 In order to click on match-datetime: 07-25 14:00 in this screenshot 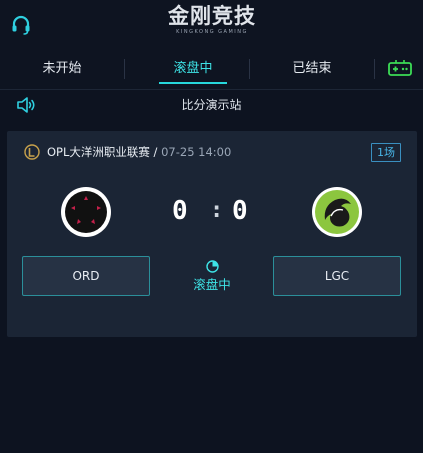, I will do `click(196, 152)`.